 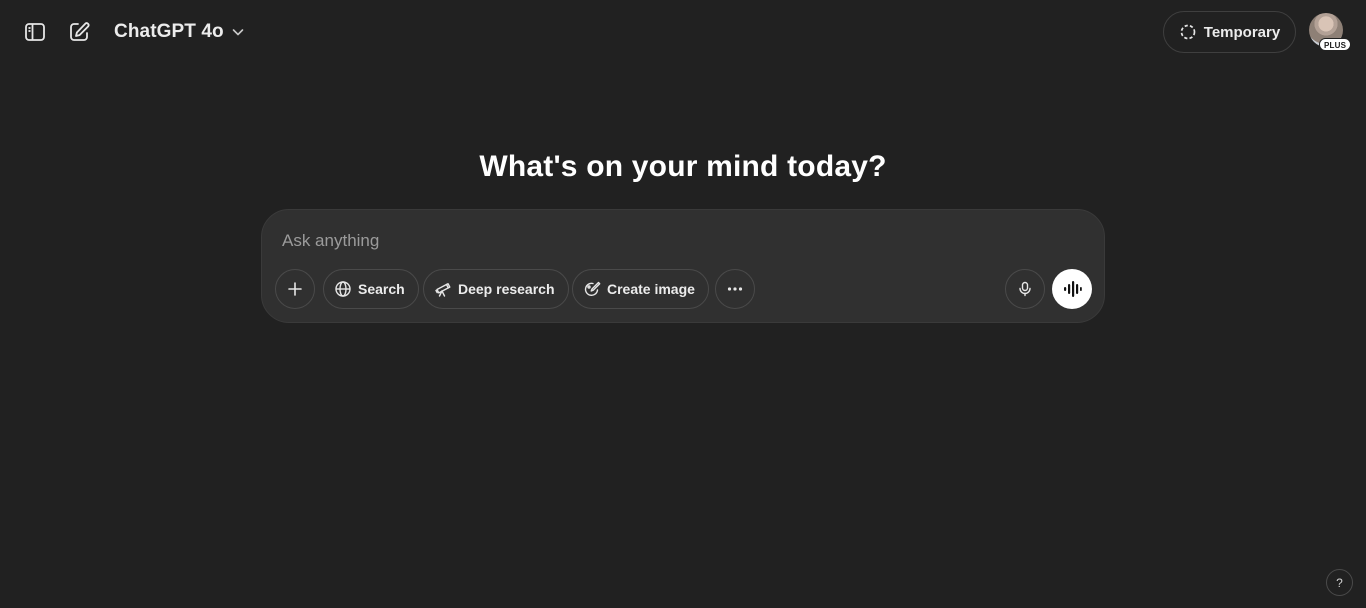 I want to click on sidebar-toggle-icon, so click(x=35, y=32).